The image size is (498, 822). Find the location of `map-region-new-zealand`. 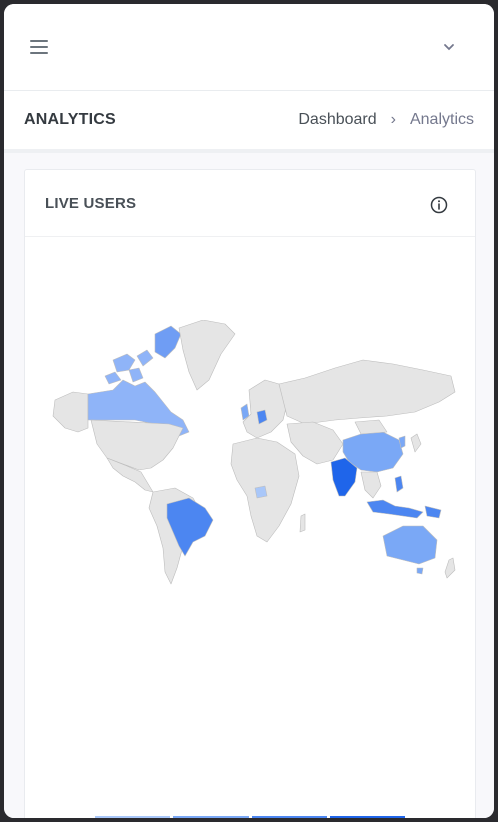

map-region-new-zealand is located at coordinates (450, 568).